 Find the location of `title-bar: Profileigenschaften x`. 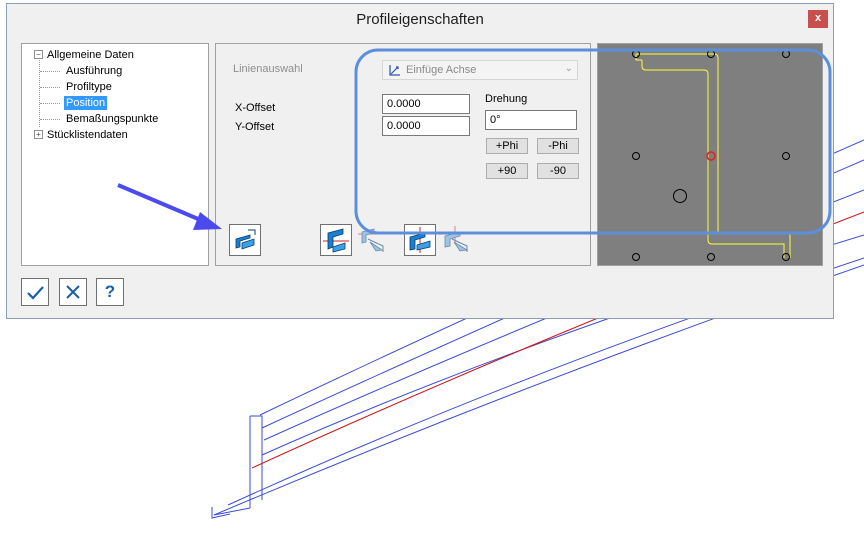

title-bar: Profileigenschaften x is located at coordinates (420, 20).